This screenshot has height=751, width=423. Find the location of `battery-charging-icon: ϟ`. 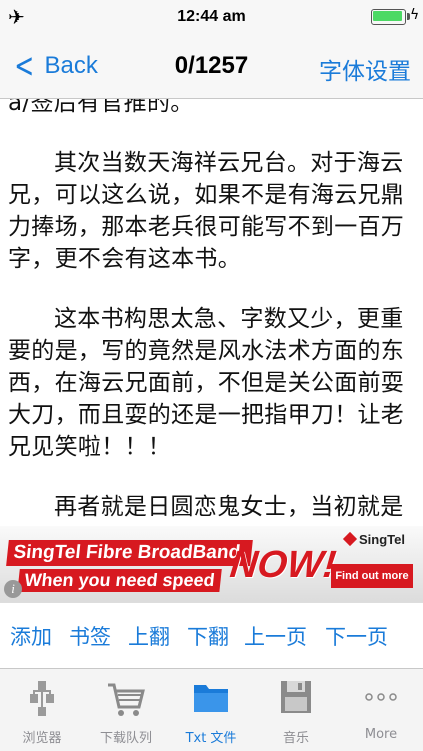

battery-charging-icon: ϟ is located at coordinates (395, 16).